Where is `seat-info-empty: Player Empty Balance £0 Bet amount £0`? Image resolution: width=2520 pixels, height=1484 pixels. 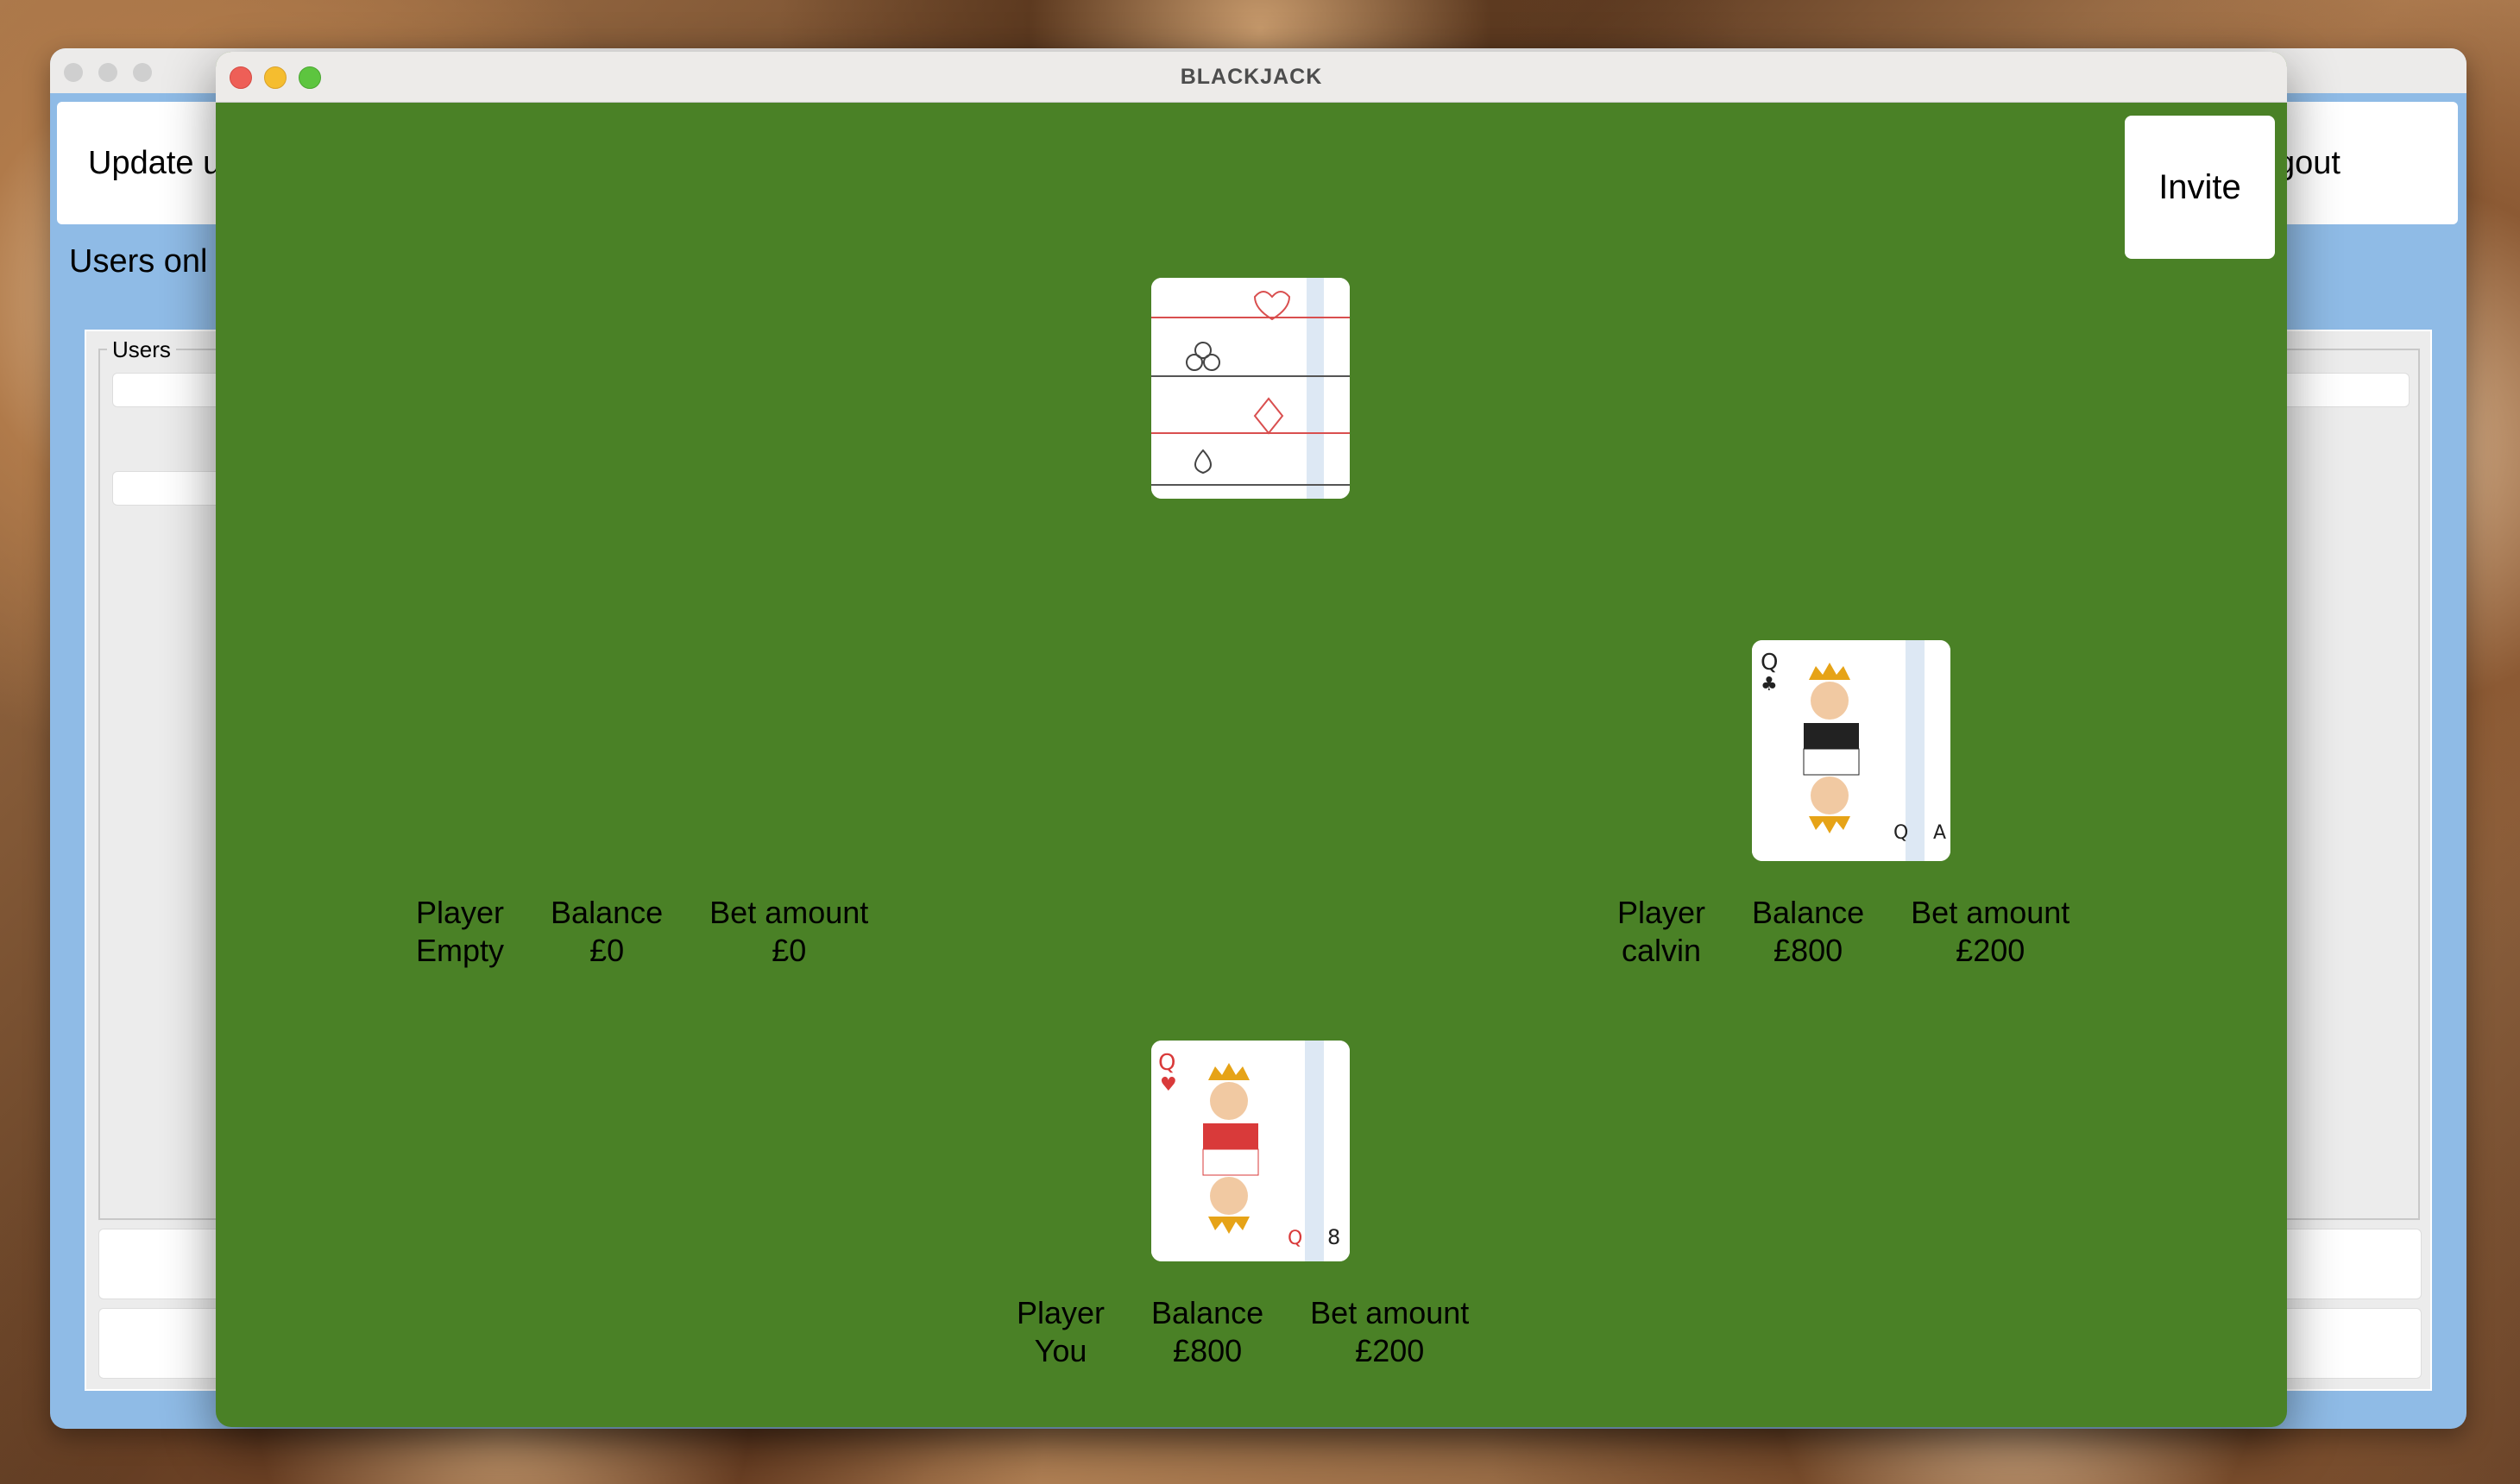 seat-info-empty: Player Empty Balance £0 Bet amount £0 is located at coordinates (642, 932).